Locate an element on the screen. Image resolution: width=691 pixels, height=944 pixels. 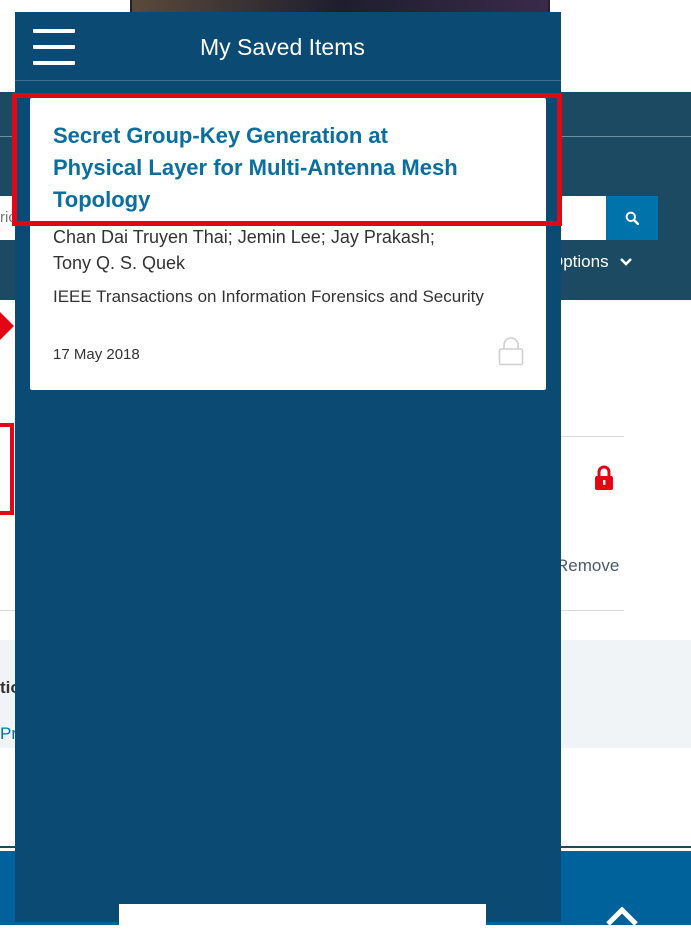
drawer-title: My Saved Items is located at coordinates (282, 47).